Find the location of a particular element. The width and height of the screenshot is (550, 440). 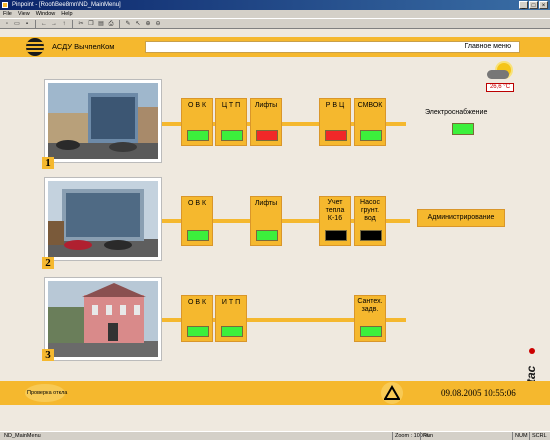

save-icon: ▪ is located at coordinates (27, 24).